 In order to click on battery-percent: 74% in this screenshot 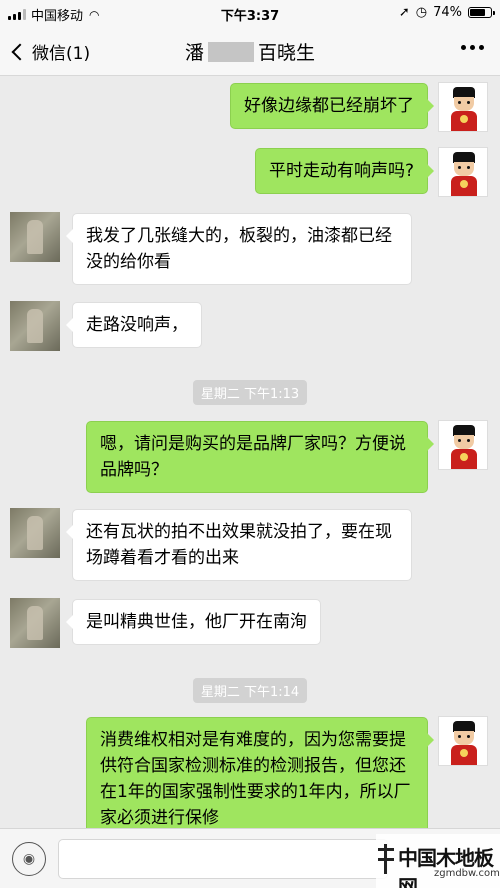, I will do `click(447, 12)`.